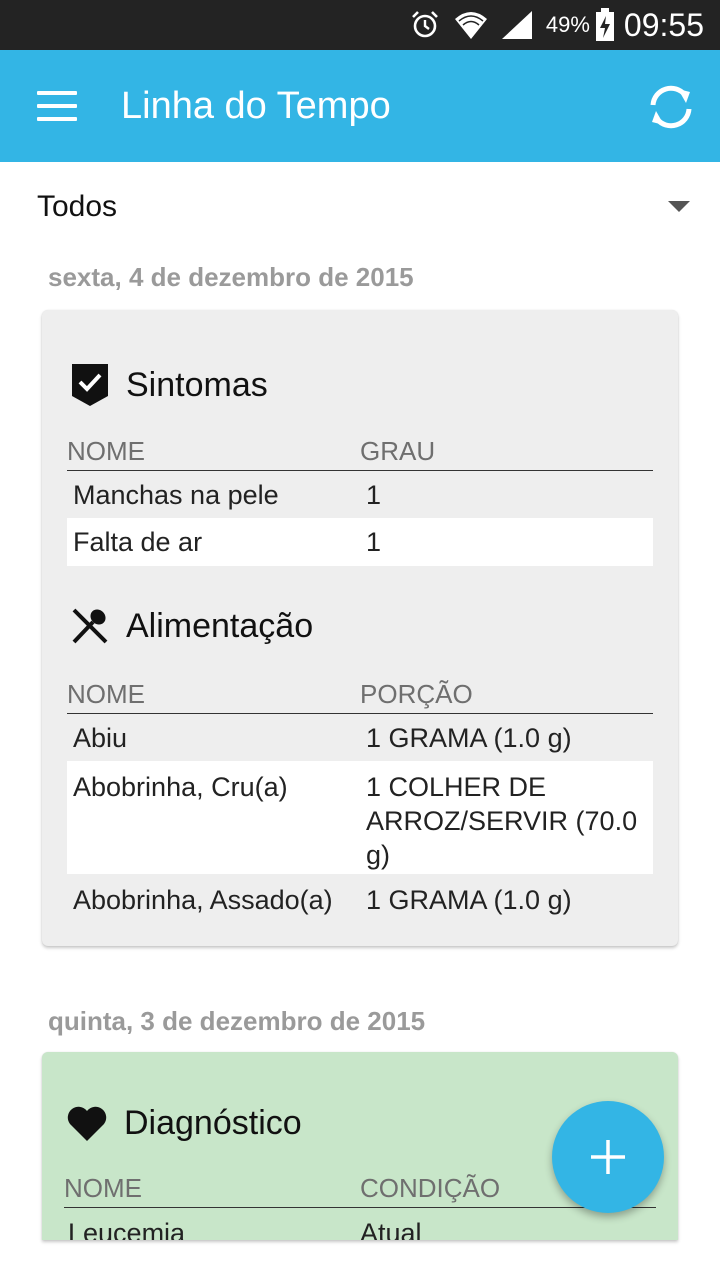 This screenshot has width=720, height=1280. I want to click on app-bar: Linha do Tempo, so click(360, 106).